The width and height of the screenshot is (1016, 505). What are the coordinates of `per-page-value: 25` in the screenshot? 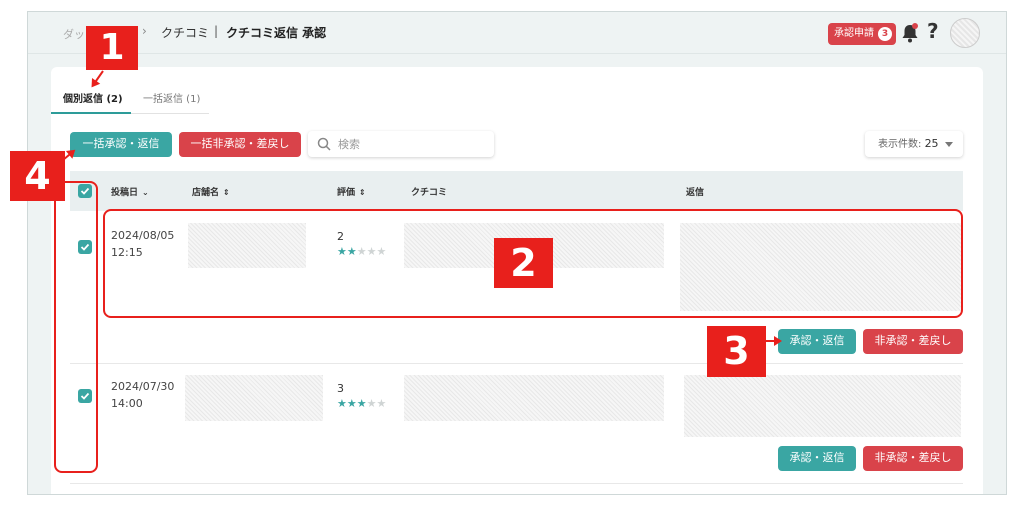 It's located at (931, 143).